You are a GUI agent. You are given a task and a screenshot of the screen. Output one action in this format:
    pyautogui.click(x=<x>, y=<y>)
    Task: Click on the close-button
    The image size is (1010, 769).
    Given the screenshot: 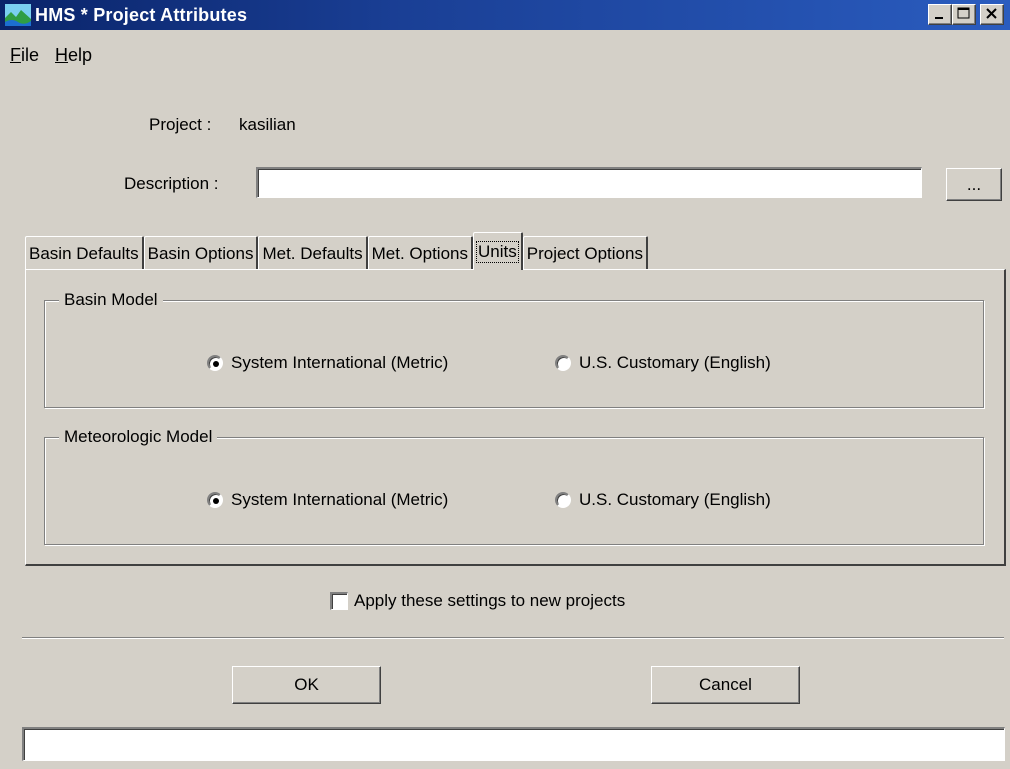 What is the action you would take?
    pyautogui.click(x=992, y=14)
    